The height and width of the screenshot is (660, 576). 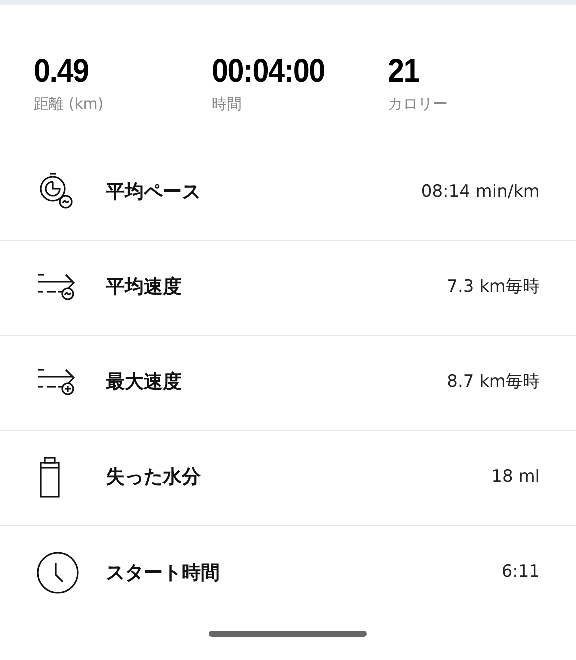 What do you see at coordinates (516, 477) in the screenshot?
I see `metric-value: 18 ml` at bounding box center [516, 477].